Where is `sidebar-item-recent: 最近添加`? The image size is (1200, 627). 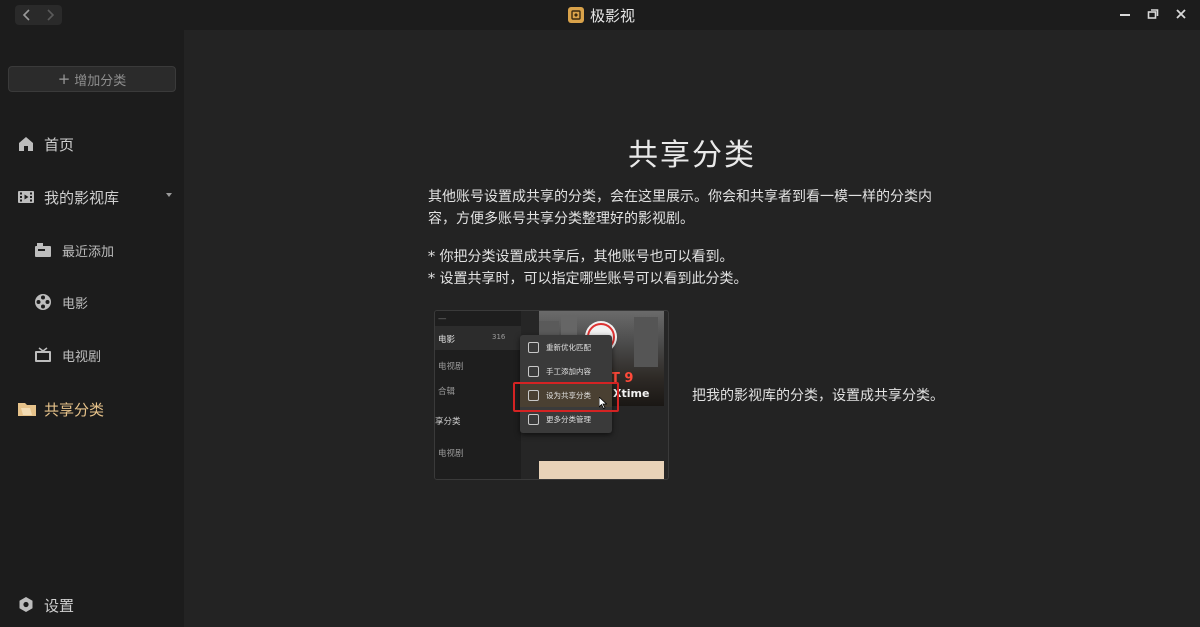
sidebar-item-recent: 最近添加 is located at coordinates (92, 250).